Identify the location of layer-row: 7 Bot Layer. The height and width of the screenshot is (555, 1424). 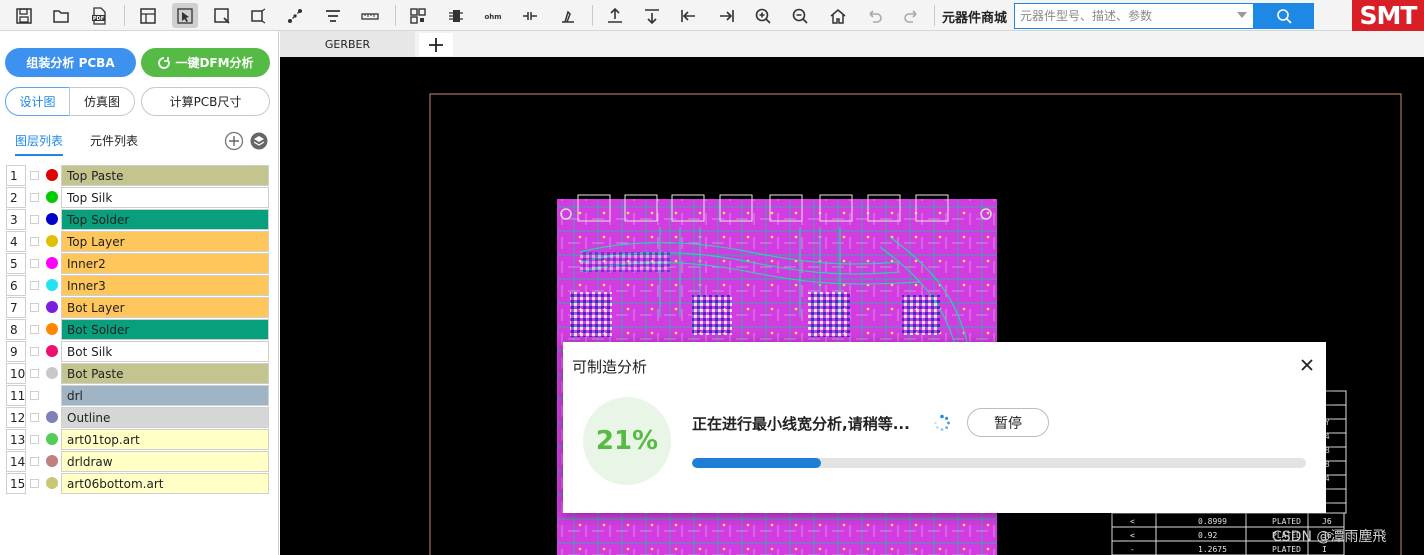
(137, 308).